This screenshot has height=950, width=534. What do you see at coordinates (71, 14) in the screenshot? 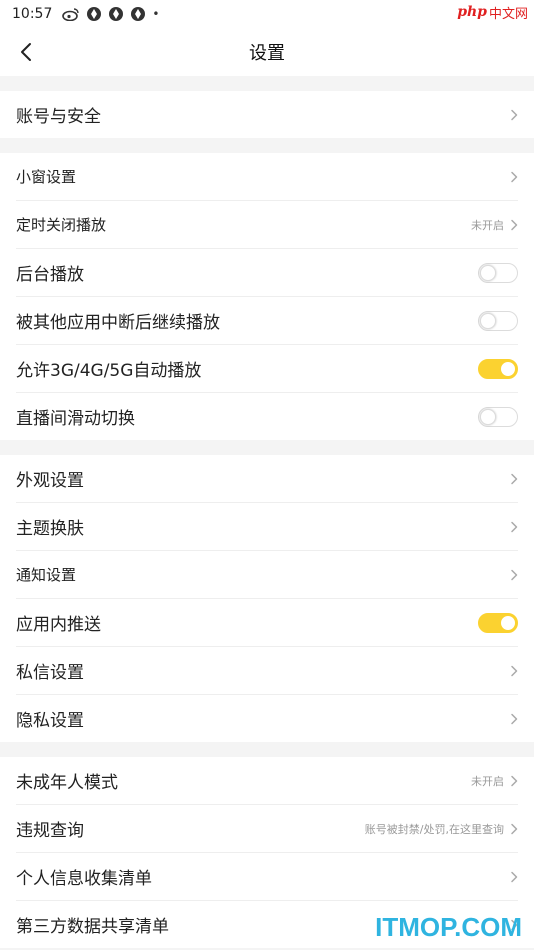
I see `weibo-icon` at bounding box center [71, 14].